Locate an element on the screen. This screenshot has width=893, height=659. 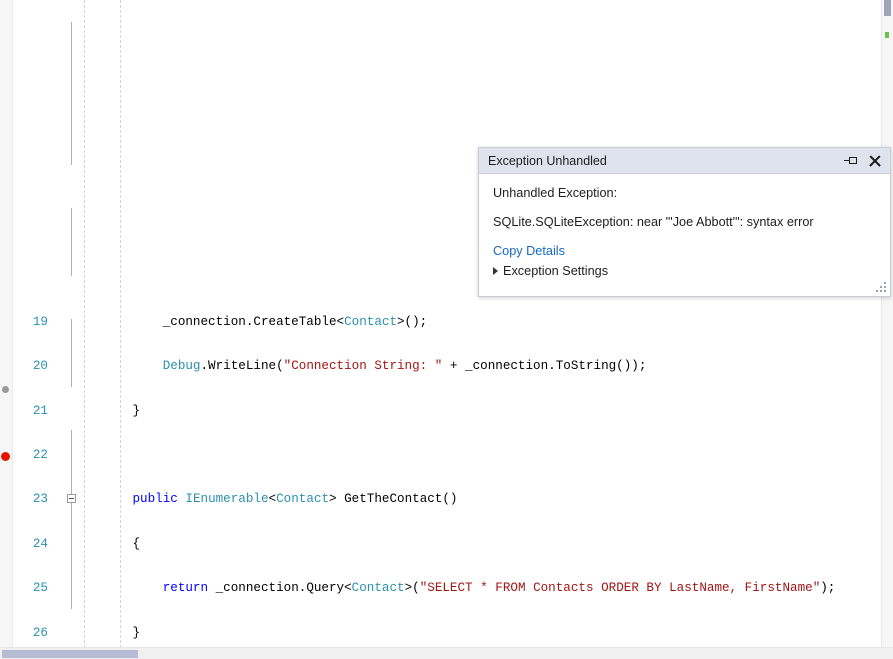
current-statement-glyph is located at coordinates (5, 389).